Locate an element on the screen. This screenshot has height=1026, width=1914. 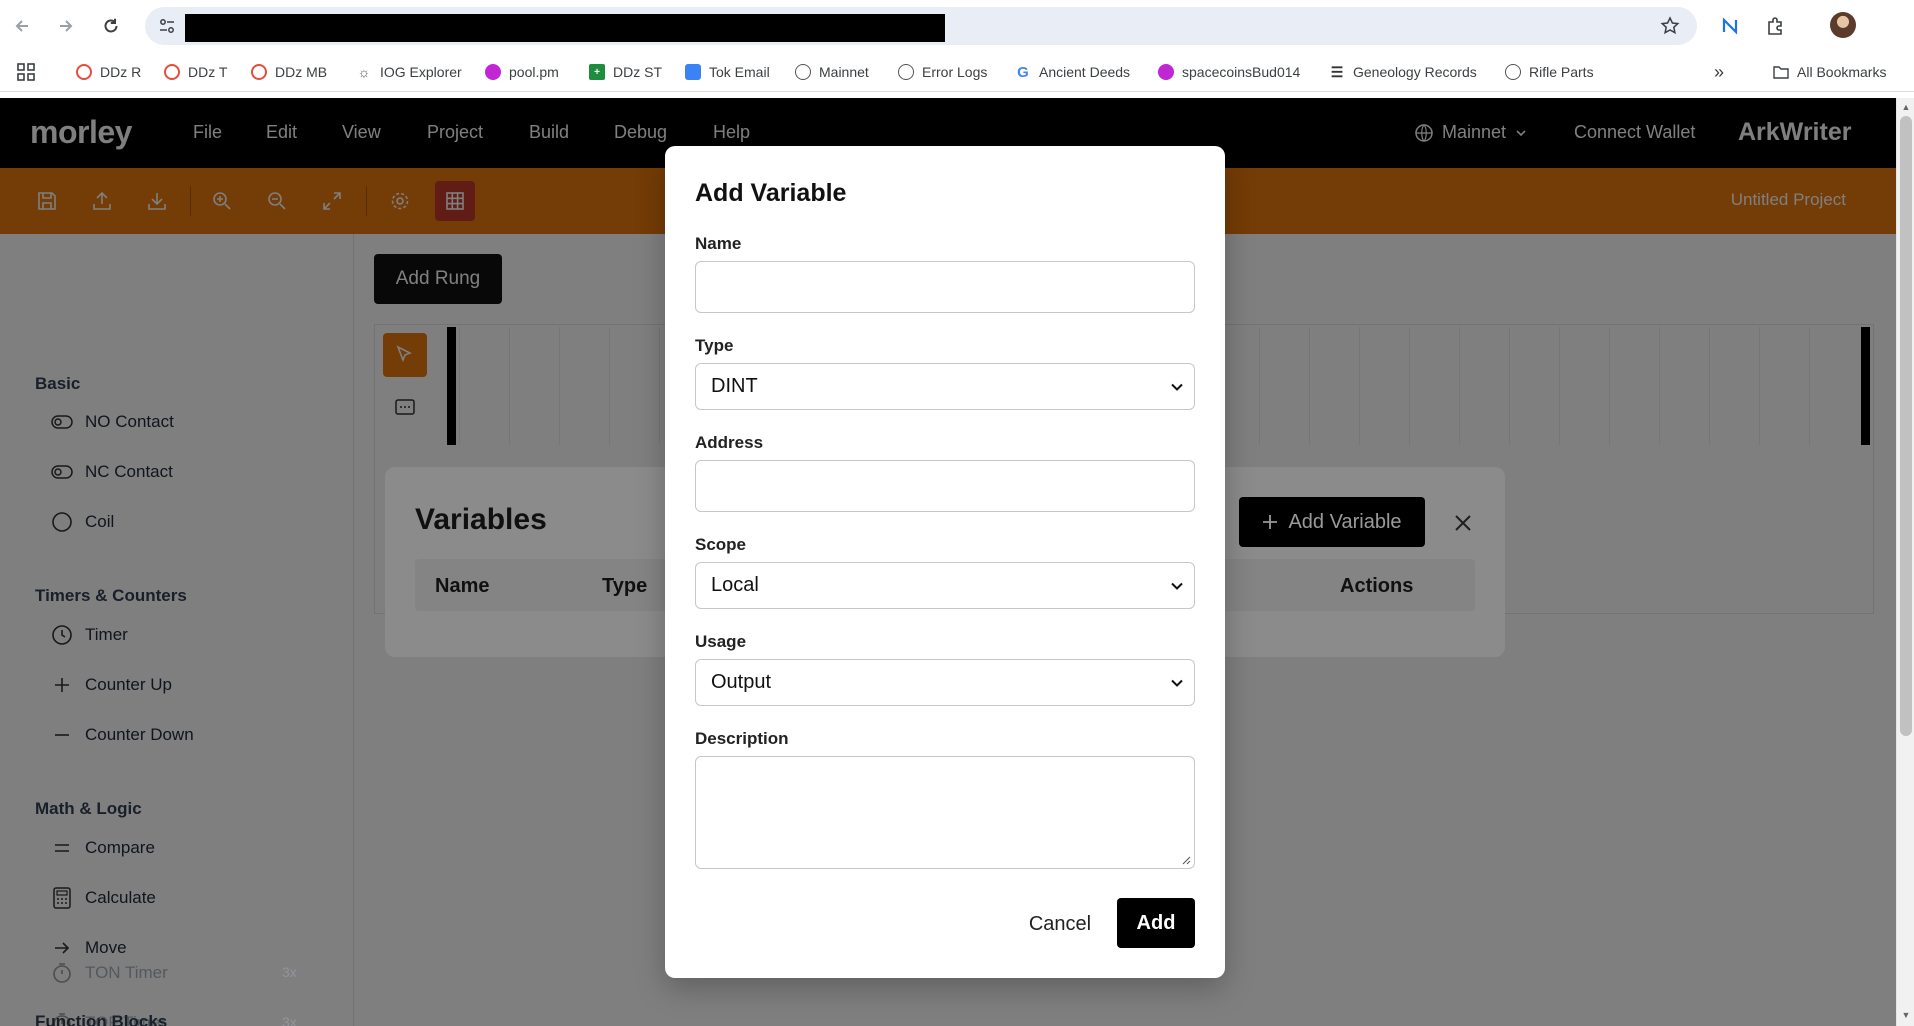
bookmark-ddz-st: + DDz ST is located at coordinates (625, 72).